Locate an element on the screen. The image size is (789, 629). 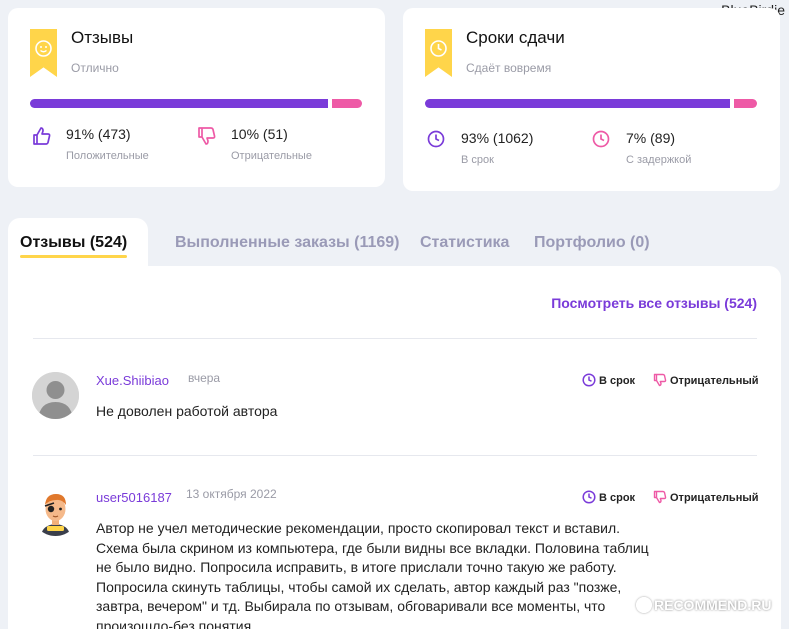
on-time-label: В срок is located at coordinates (477, 160).